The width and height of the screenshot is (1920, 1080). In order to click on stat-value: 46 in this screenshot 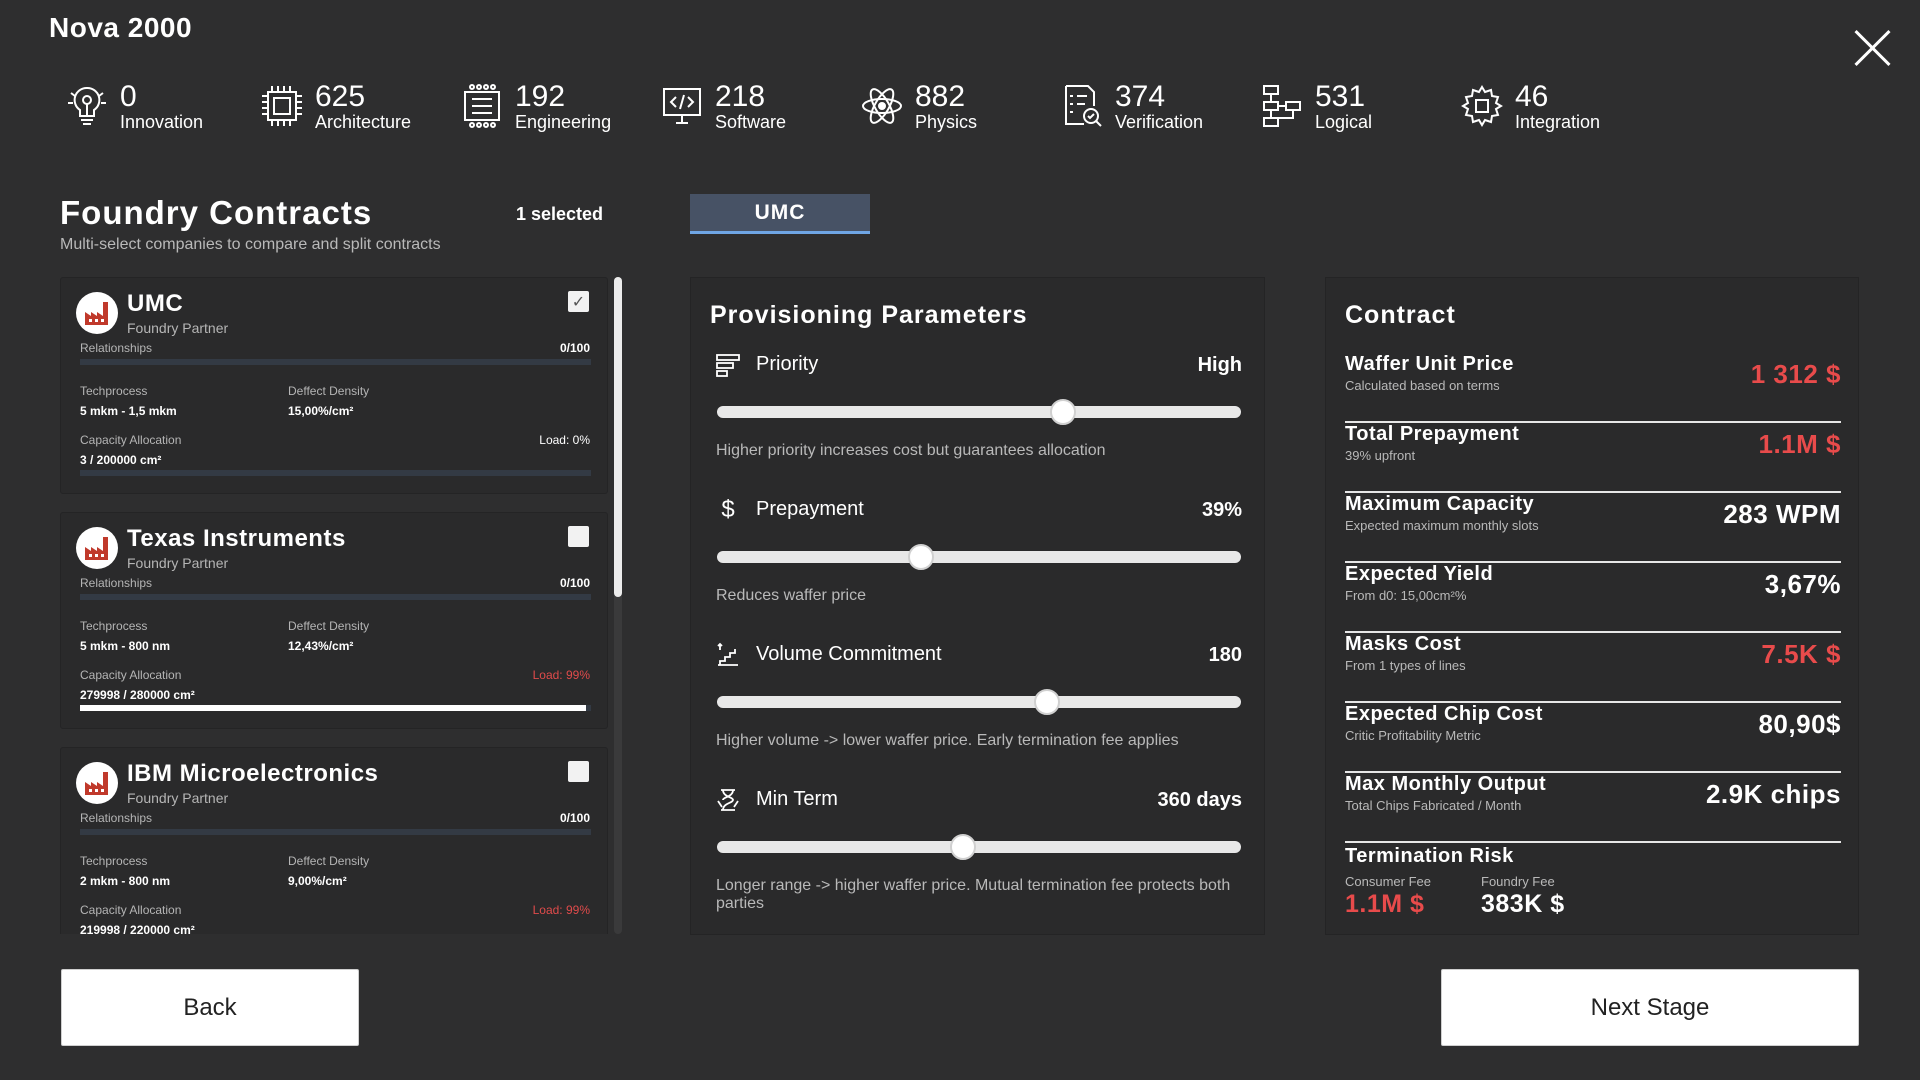, I will do `click(1532, 96)`.